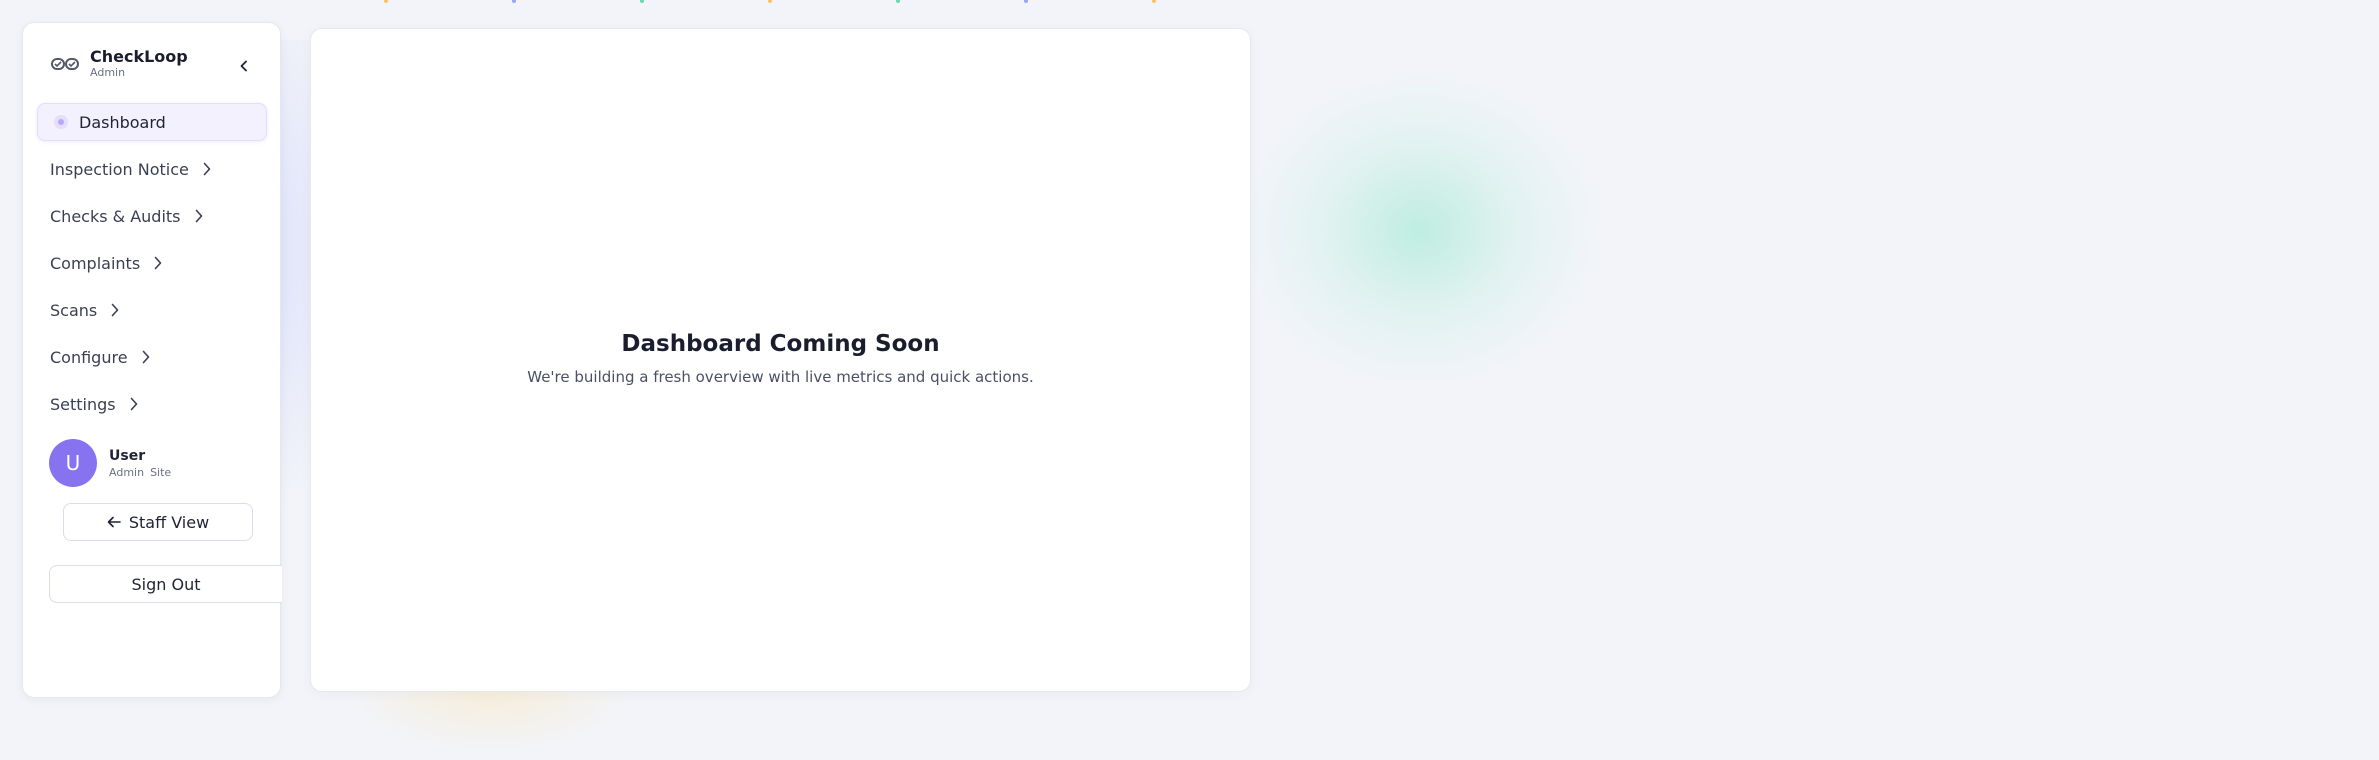  I want to click on page-title: Dashboard Coming Soon, so click(780, 344).